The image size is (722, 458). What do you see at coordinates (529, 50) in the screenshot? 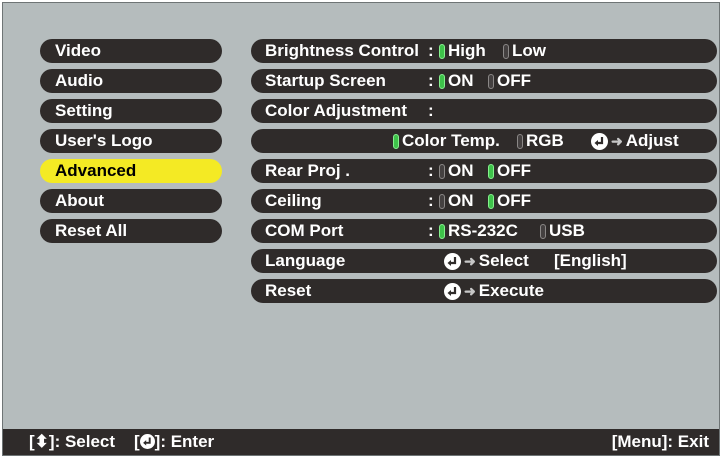
I see `option-label: Low` at bounding box center [529, 50].